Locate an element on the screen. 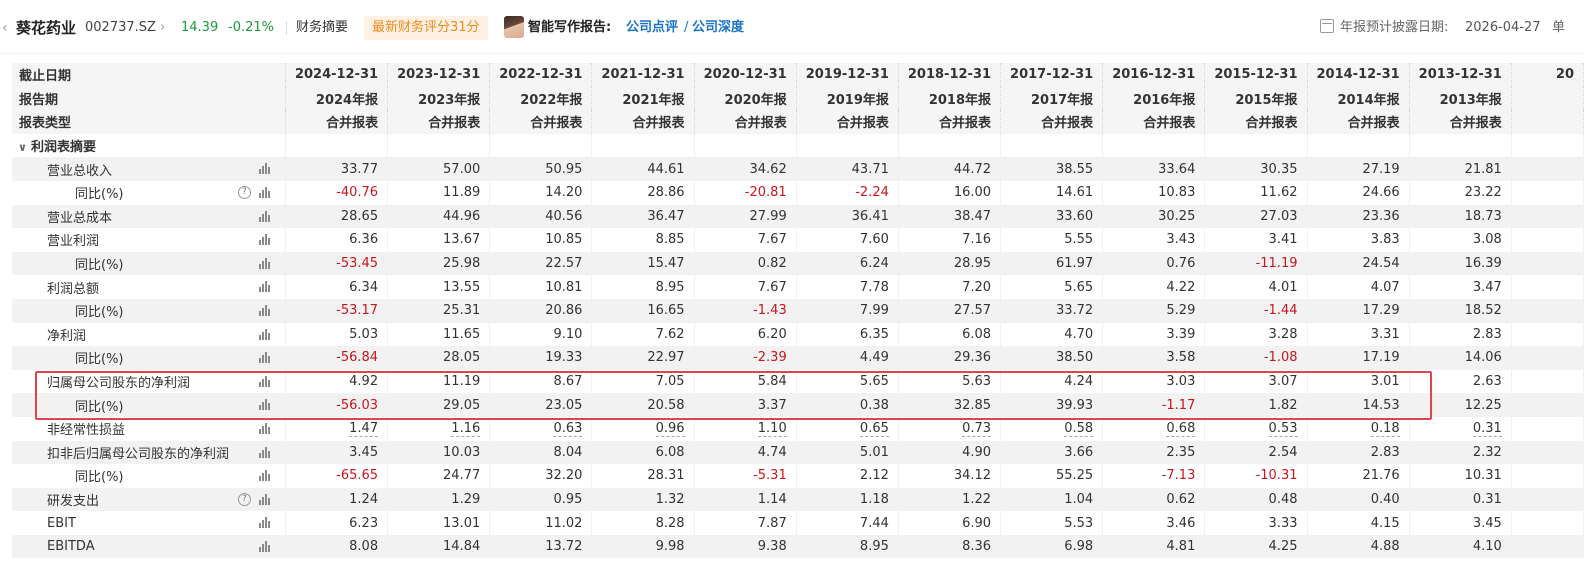 This screenshot has width=1584, height=567. value-cell: -40.76 is located at coordinates (337, 192).